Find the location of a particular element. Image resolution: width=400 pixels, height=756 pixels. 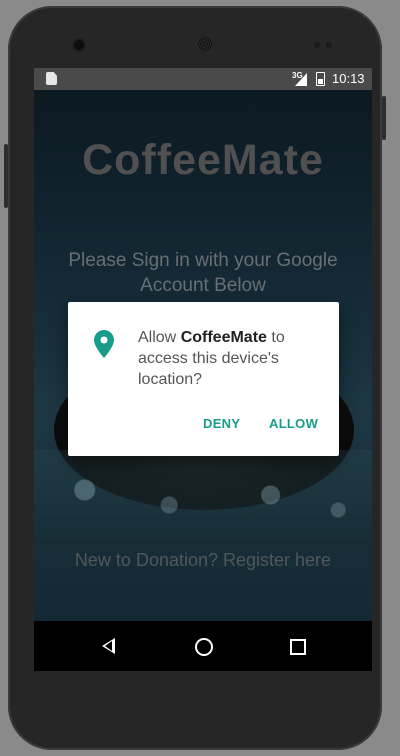

earpiece-speaker is located at coordinates (205, 44).